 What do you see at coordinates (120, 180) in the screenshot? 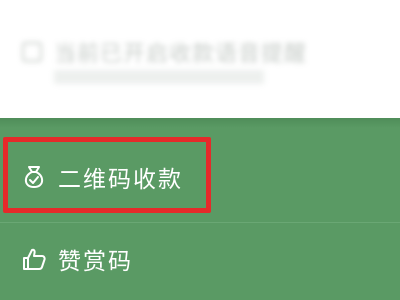
I see `menu-item-label: 二维码收款` at bounding box center [120, 180].